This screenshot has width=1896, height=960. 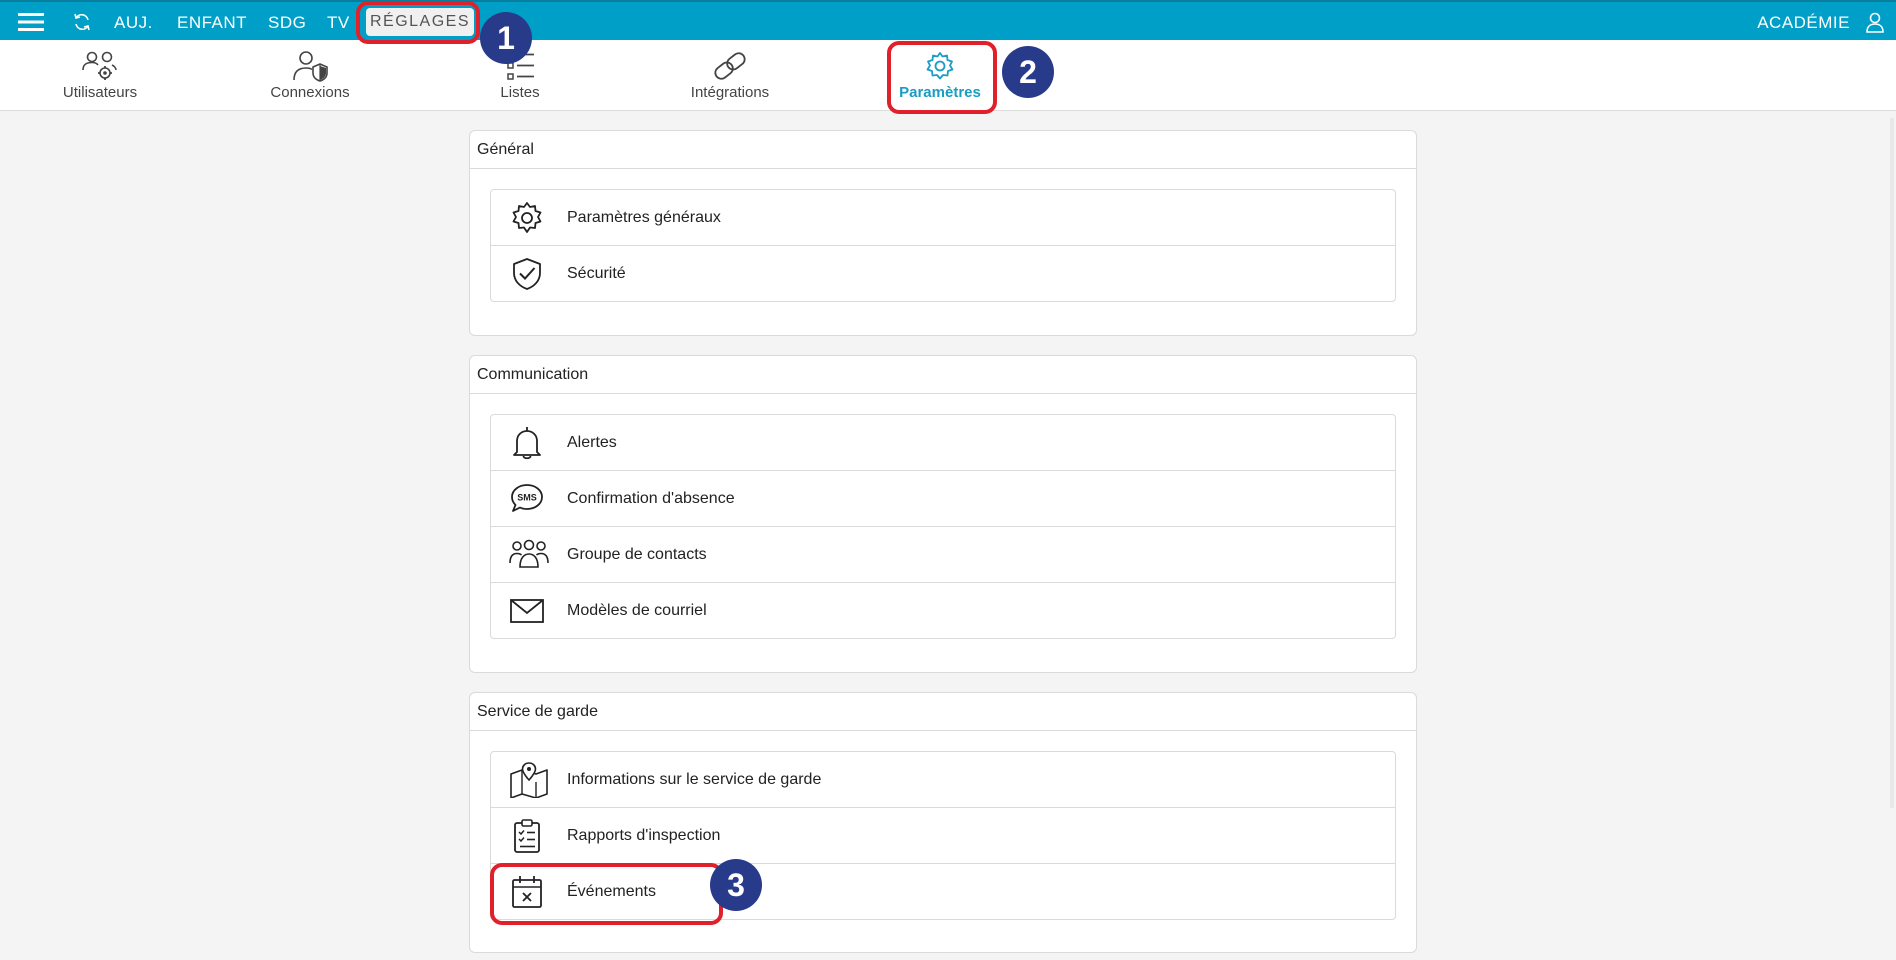 I want to click on list-item-modeles-courriel: Modèles de courriel, so click(x=943, y=610).